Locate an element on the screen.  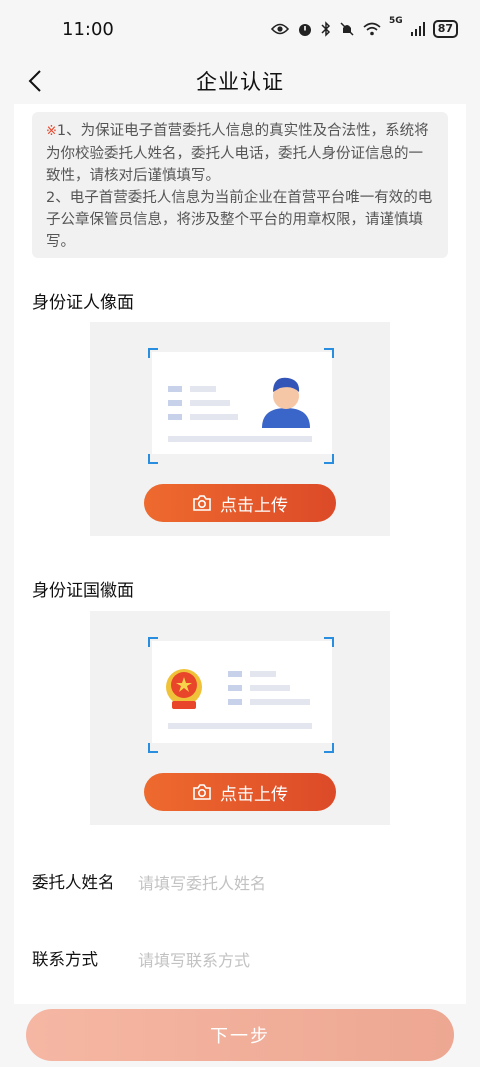
status-icons: 5G 87 is located at coordinates (364, 27).